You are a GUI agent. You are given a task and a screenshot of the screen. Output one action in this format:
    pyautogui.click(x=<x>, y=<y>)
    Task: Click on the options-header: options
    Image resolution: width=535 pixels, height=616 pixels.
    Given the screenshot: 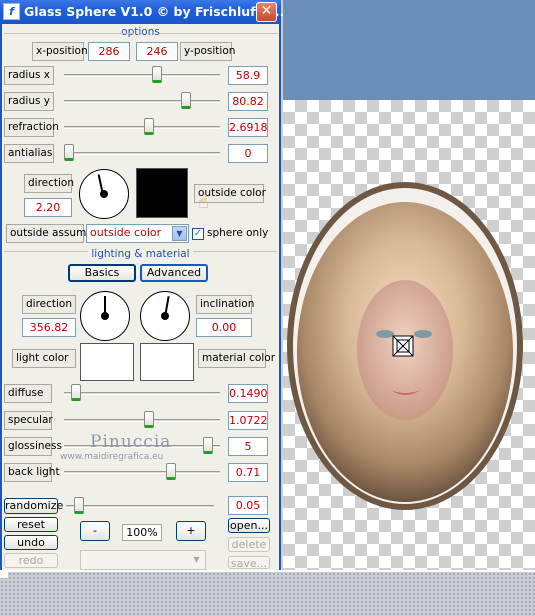 What is the action you would take?
    pyautogui.click(x=140, y=32)
    